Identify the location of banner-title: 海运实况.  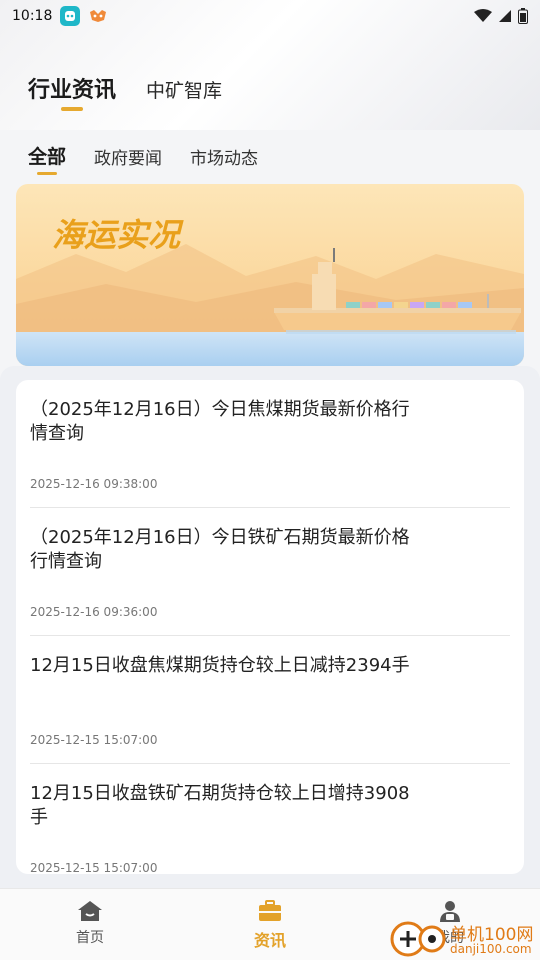
(118, 235).